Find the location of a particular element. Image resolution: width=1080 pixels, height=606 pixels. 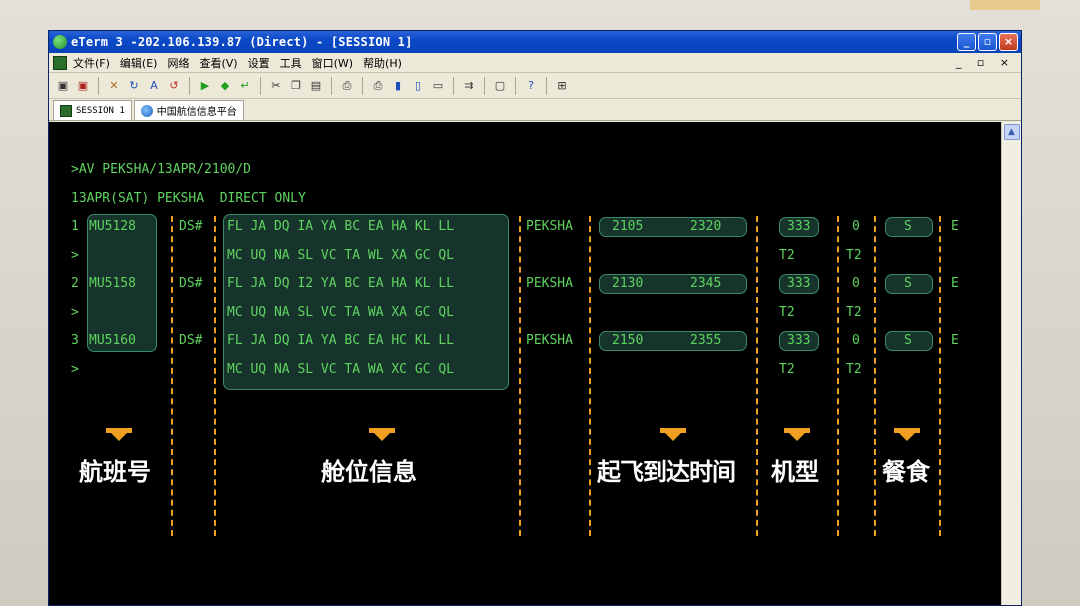

play-icon: ▶ is located at coordinates (205, 86).